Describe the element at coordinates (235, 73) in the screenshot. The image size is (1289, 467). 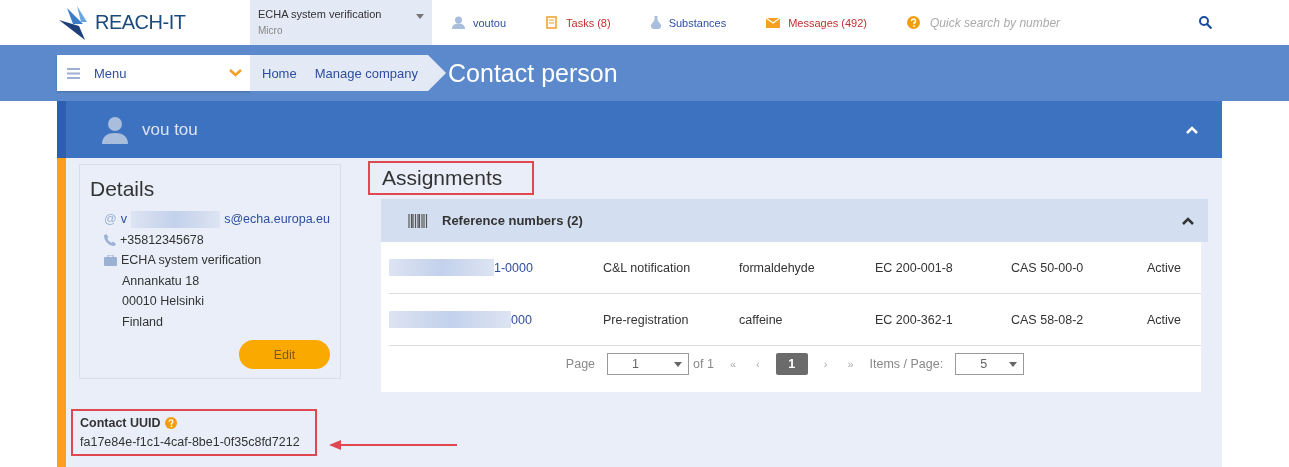
I see `chevron-down-icon` at that location.